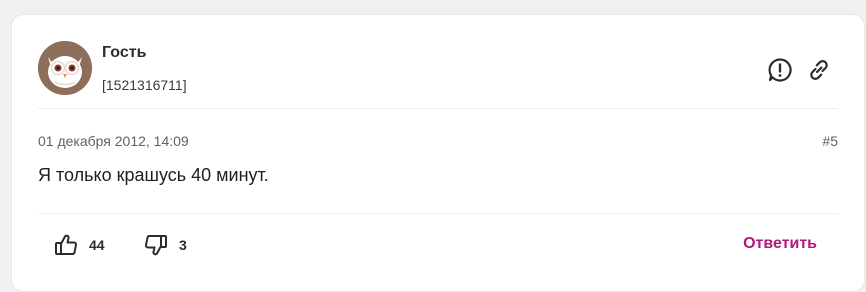 The image size is (866, 292). I want to click on like-count: 44, so click(97, 245).